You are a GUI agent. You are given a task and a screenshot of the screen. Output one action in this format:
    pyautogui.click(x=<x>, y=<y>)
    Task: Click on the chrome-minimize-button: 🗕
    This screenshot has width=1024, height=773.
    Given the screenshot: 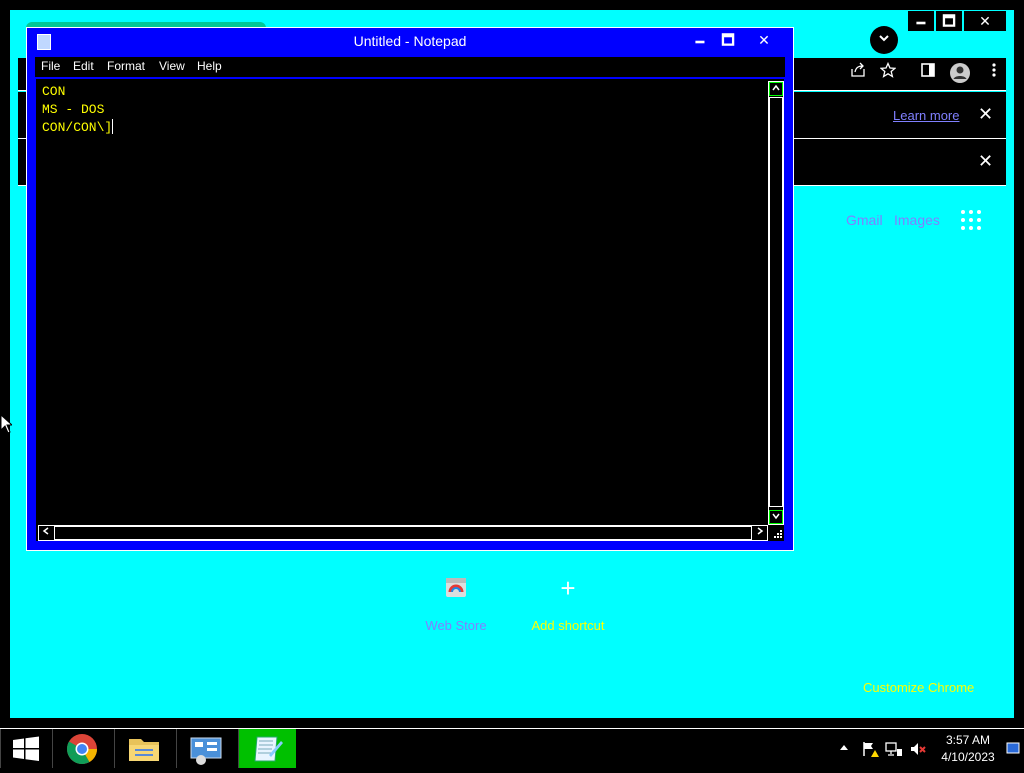 What is the action you would take?
    pyautogui.click(x=921, y=21)
    